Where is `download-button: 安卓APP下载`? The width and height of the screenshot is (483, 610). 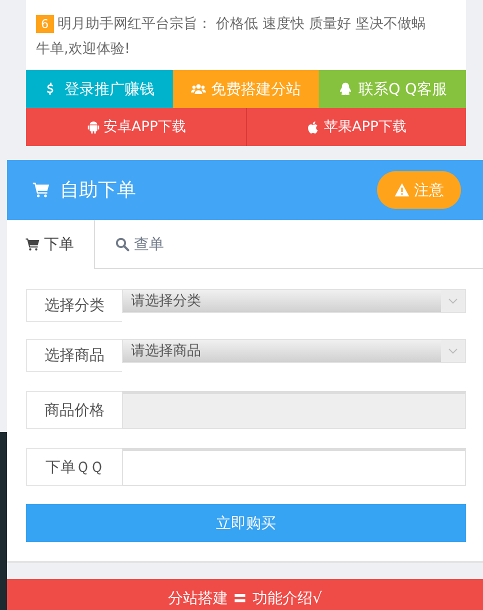
download-button: 安卓APP下载 is located at coordinates (136, 127).